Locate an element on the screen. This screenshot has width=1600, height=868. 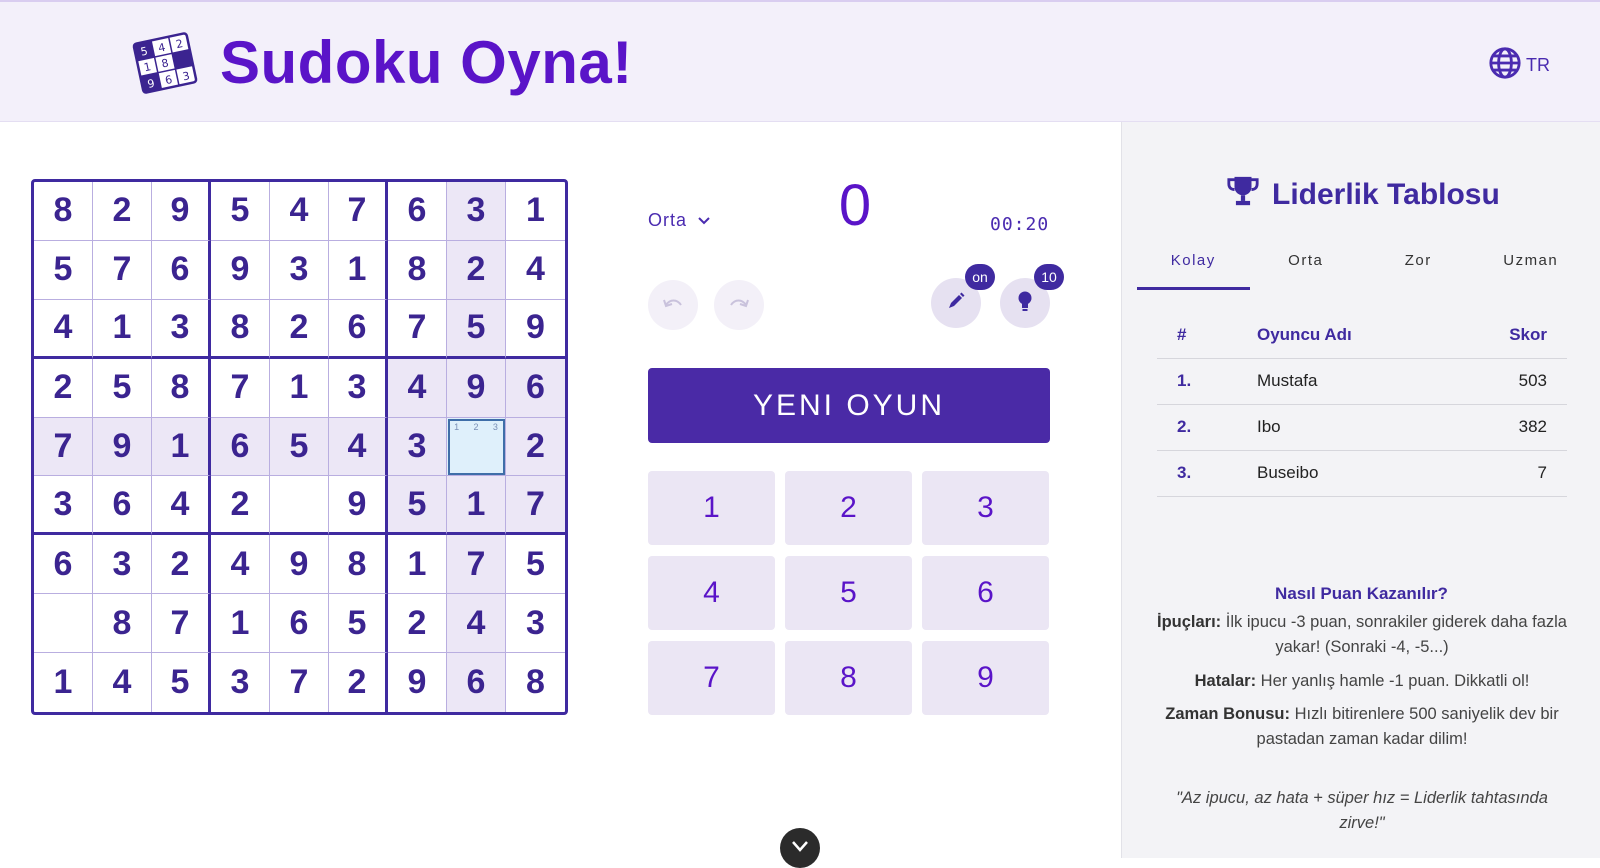
undo-button is located at coordinates (673, 305).